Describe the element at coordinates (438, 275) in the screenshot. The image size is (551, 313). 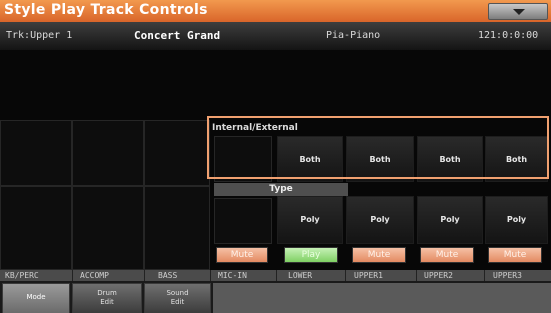
I see `track-label-upper2: UPPER2` at that location.